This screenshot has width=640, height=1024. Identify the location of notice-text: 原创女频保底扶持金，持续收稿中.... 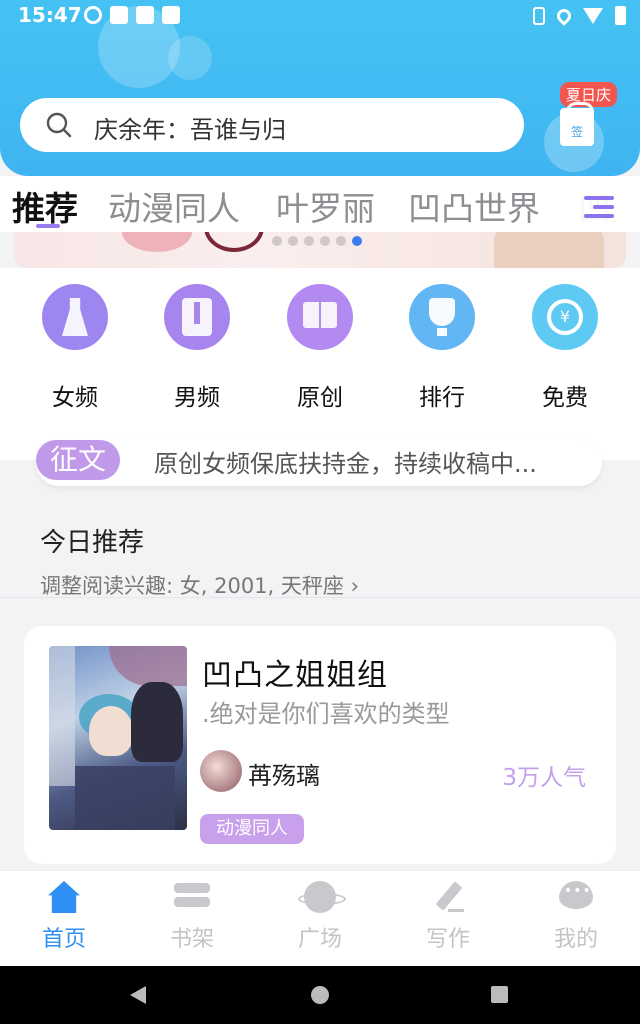
(345, 464).